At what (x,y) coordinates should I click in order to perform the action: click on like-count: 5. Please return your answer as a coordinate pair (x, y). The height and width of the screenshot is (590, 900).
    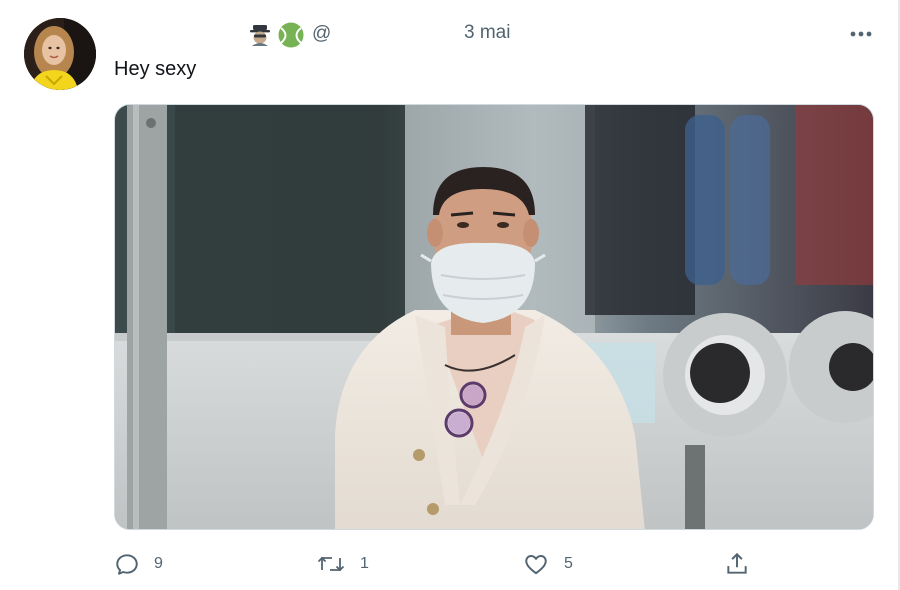
    Looking at the image, I should click on (568, 563).